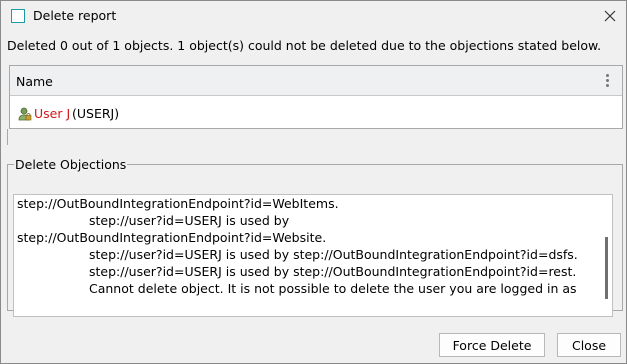 This screenshot has width=627, height=364. I want to click on user-lock-icon, so click(25, 114).